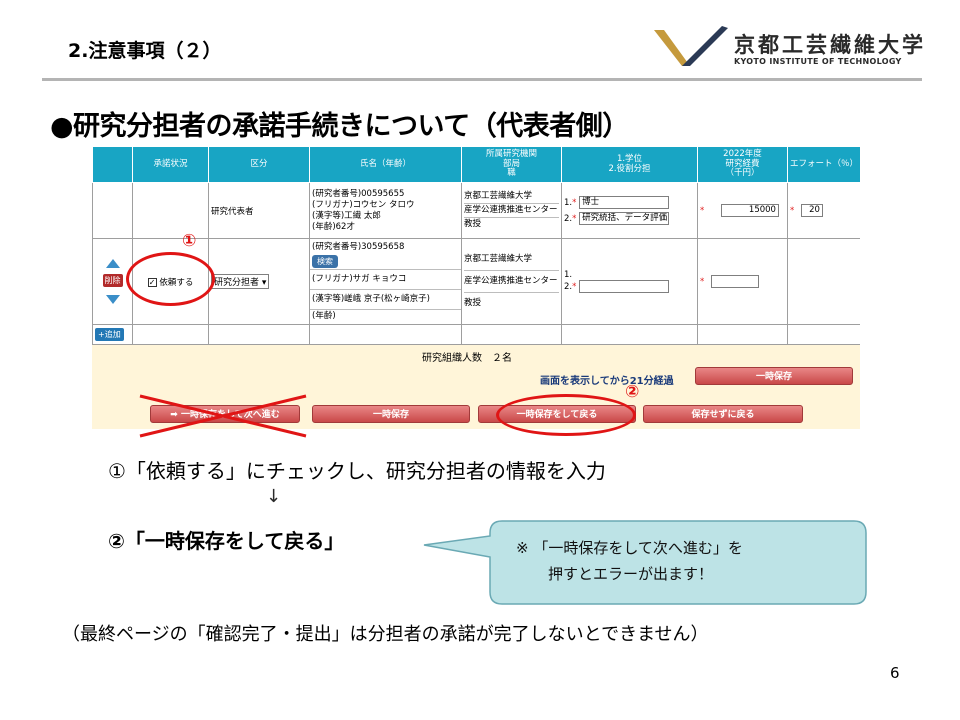 This screenshot has width=960, height=720. What do you see at coordinates (333, 226) in the screenshot?
I see `row1-age: (年齢)62才` at bounding box center [333, 226].